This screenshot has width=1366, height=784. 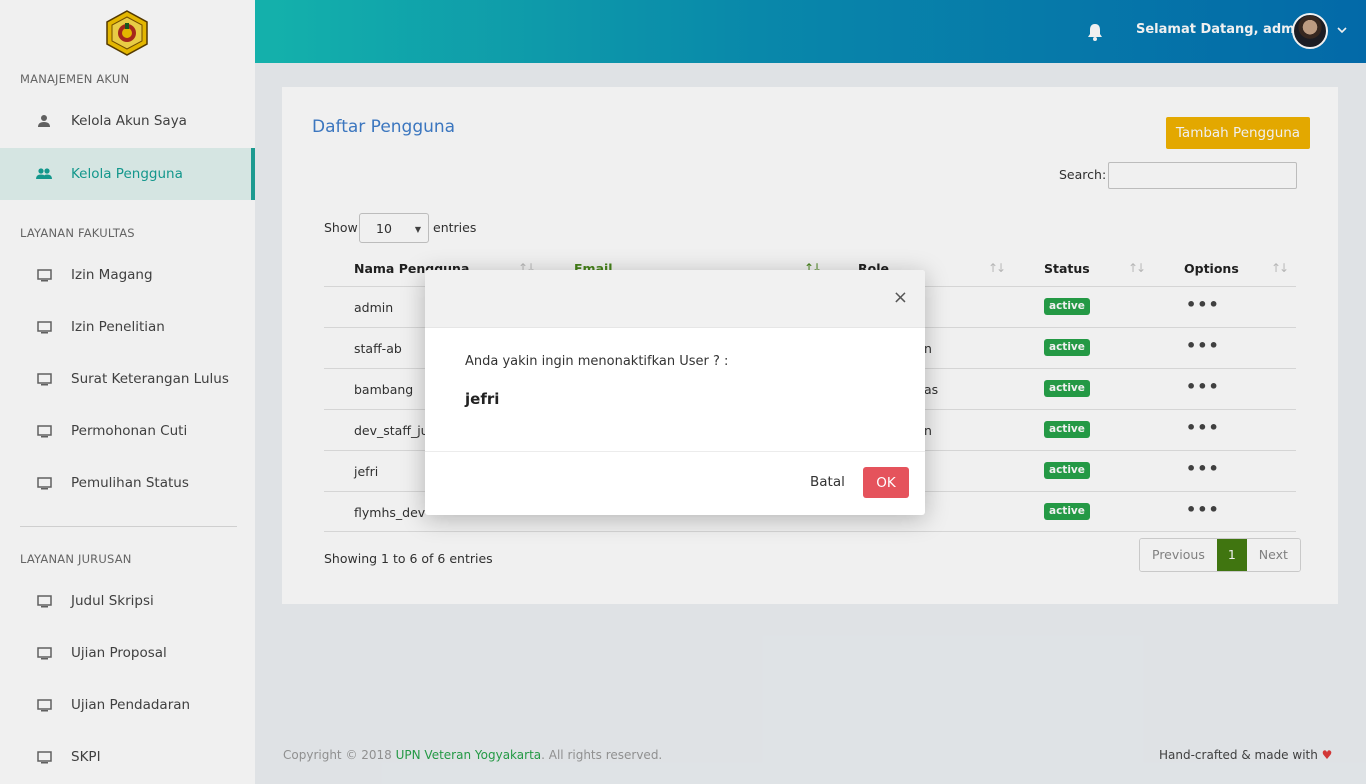 What do you see at coordinates (886, 482) in the screenshot?
I see `ok-button: OK` at bounding box center [886, 482].